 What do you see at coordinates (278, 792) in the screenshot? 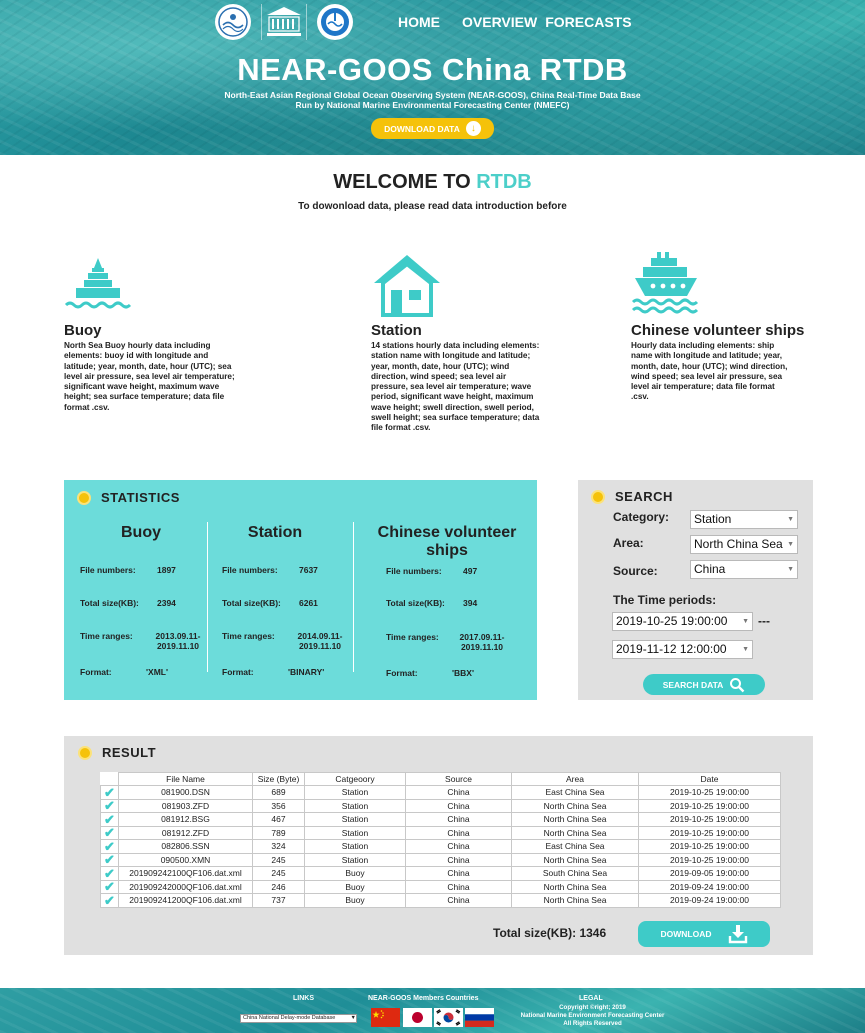
I see `table-cell: 689` at bounding box center [278, 792].